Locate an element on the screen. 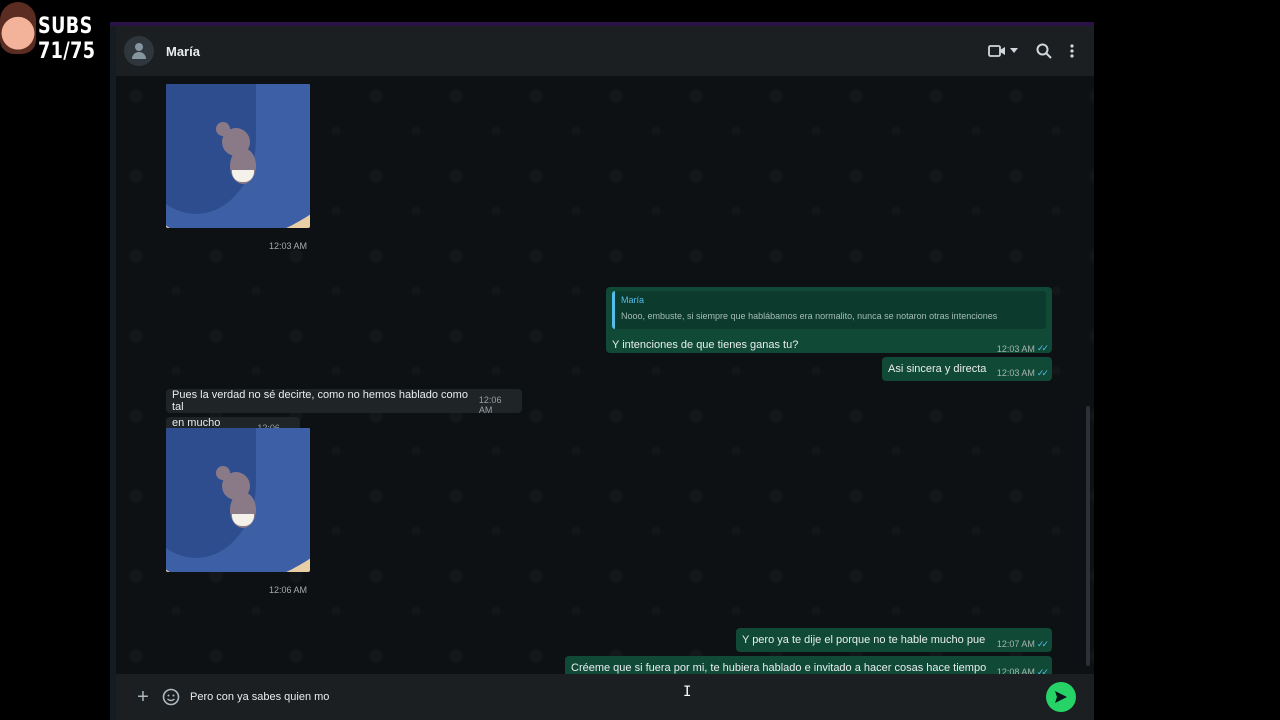 This screenshot has height=720, width=1280. message-text: Y intenciones de que tienes ganas tu? is located at coordinates (705, 344).